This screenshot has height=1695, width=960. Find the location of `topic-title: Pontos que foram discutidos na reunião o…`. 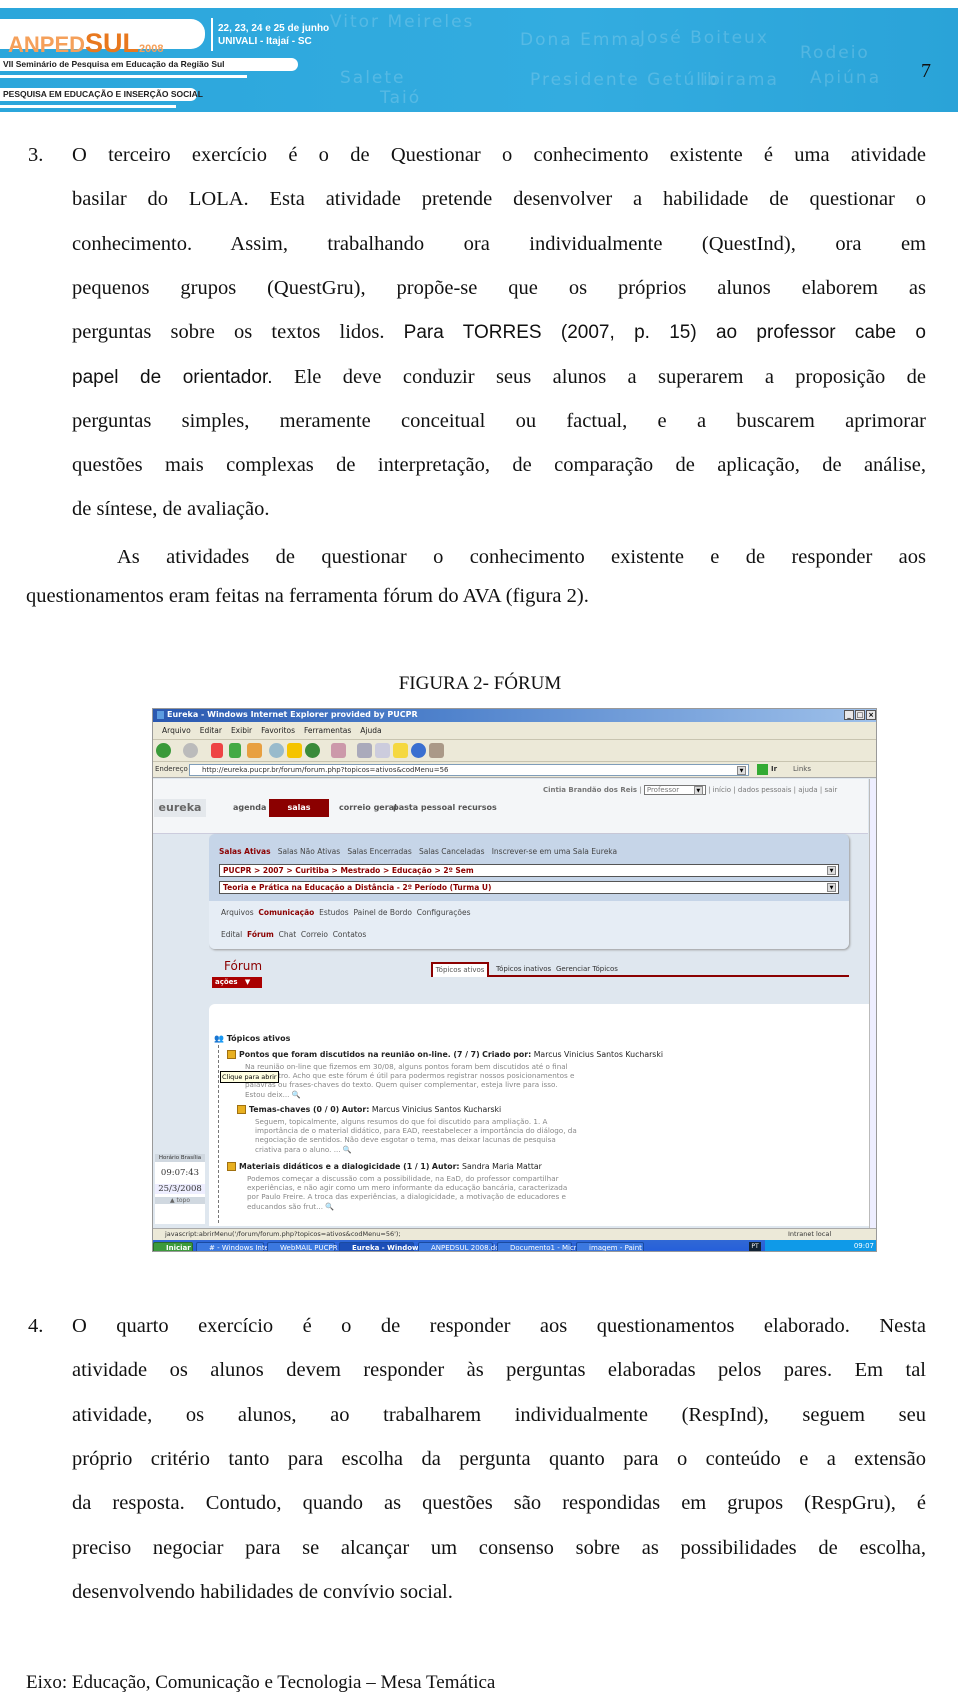

topic-title: Pontos que foram discutidos na reunião o… is located at coordinates (359, 1054).